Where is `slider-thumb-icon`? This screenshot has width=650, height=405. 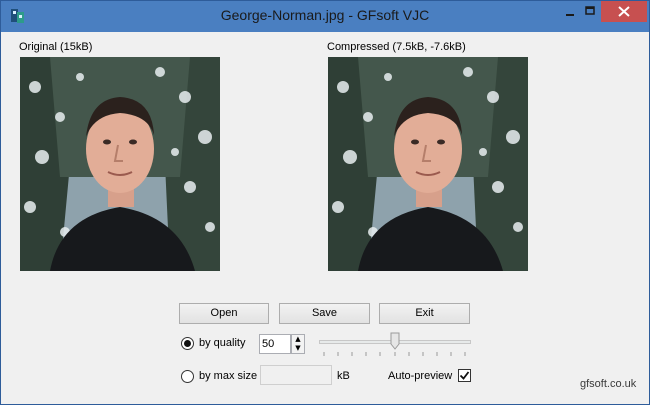 slider-thumb-icon is located at coordinates (395, 341).